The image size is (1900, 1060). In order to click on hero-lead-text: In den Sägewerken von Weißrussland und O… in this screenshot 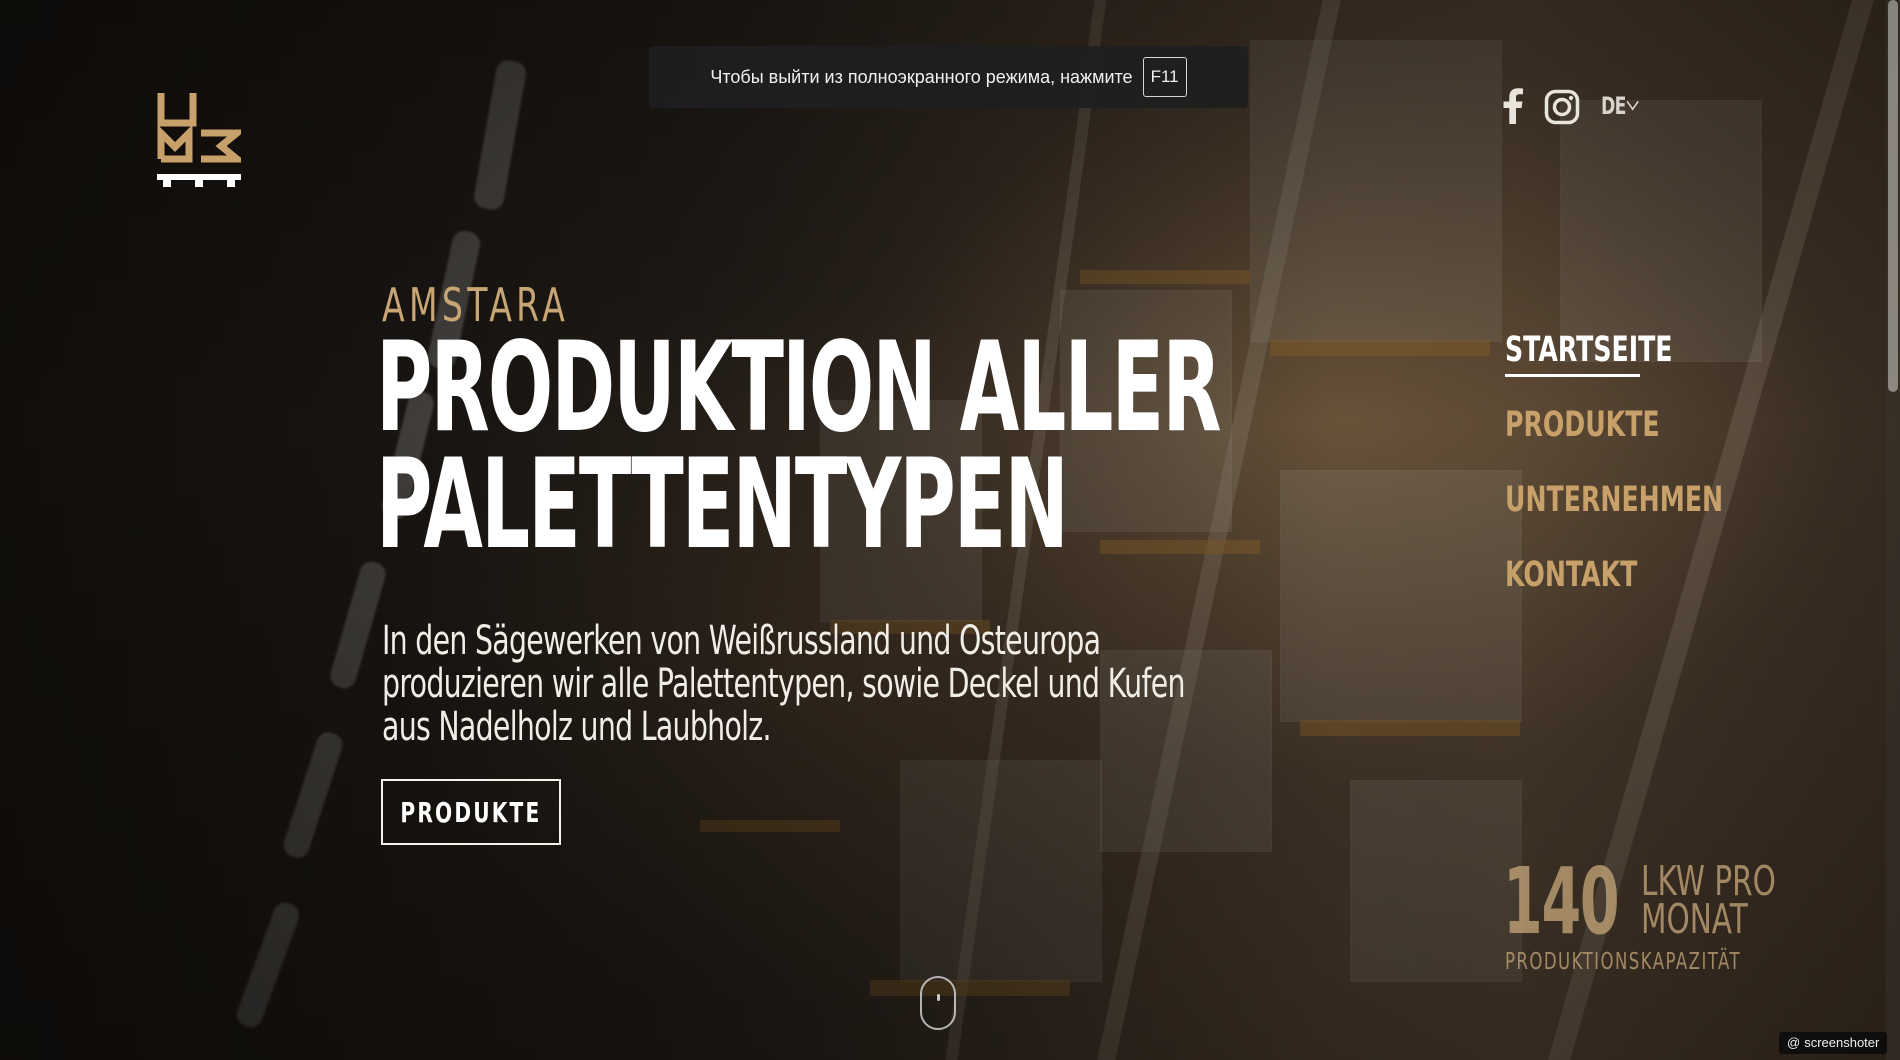, I will do `click(784, 684)`.